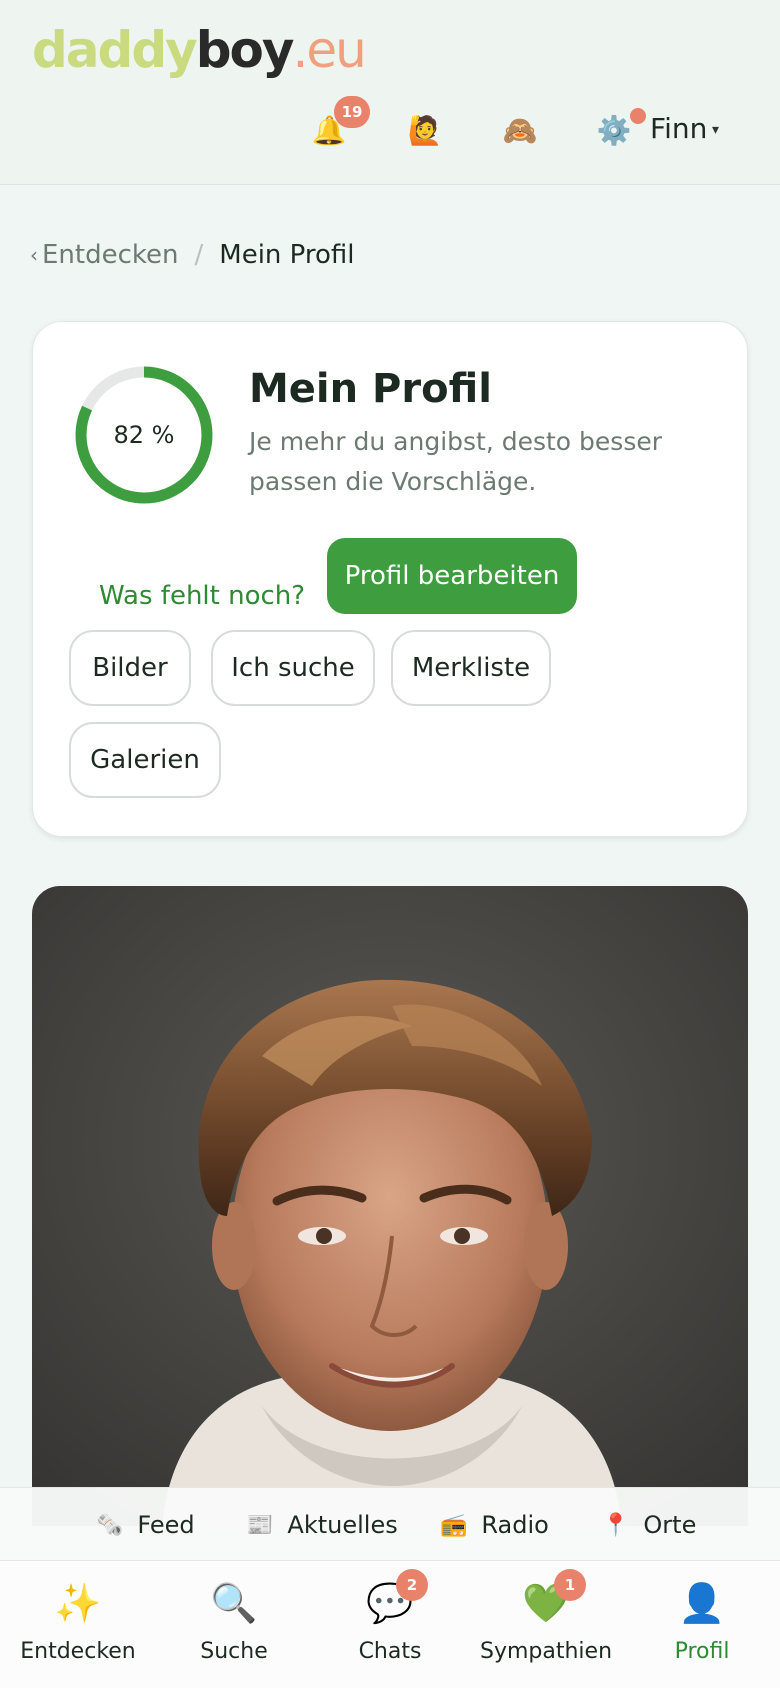 Image resolution: width=780 pixels, height=1688 pixels. Describe the element at coordinates (78, 1651) in the screenshot. I see `tab-label: Entdecken` at that location.